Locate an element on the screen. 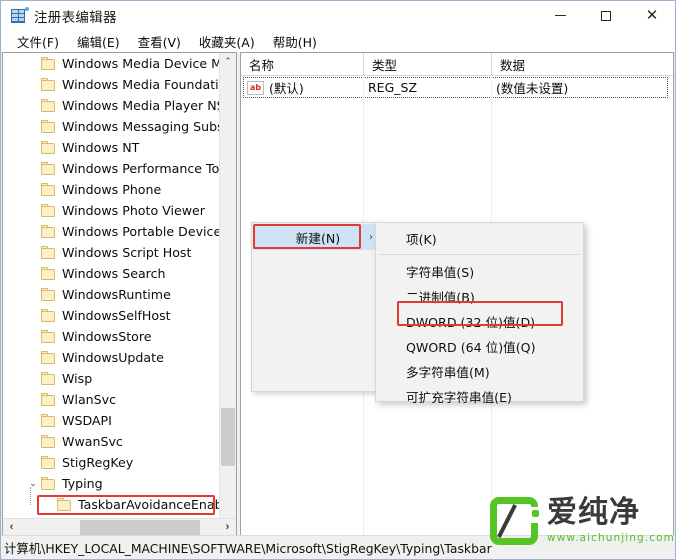 Image resolution: width=676 pixels, height=560 pixels. tree-item: ⌄ Typing is located at coordinates (111, 483).